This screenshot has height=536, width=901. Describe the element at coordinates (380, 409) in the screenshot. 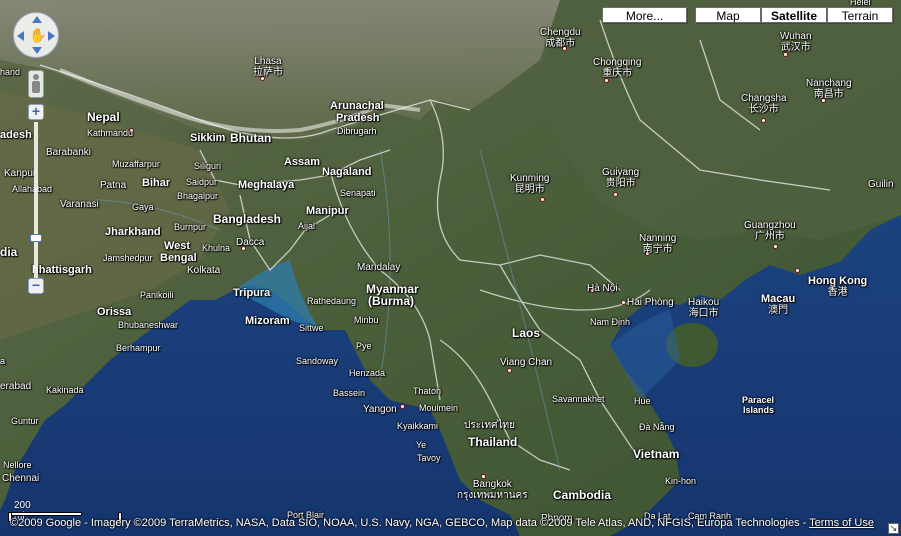

I see `label-yangon: Yangon` at that location.